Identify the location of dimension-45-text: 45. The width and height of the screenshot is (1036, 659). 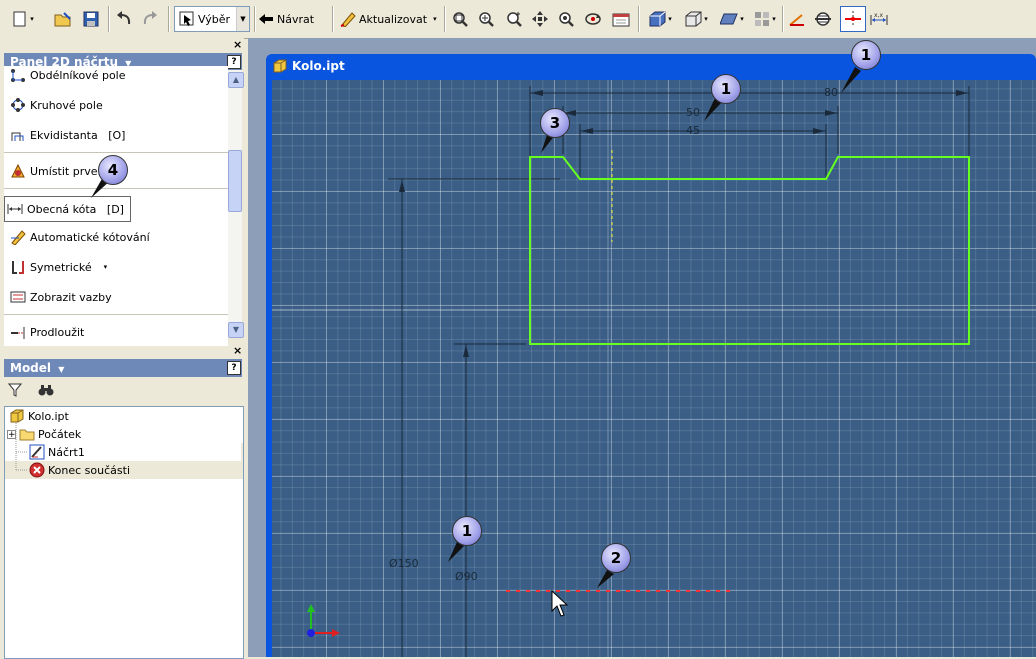
(693, 130).